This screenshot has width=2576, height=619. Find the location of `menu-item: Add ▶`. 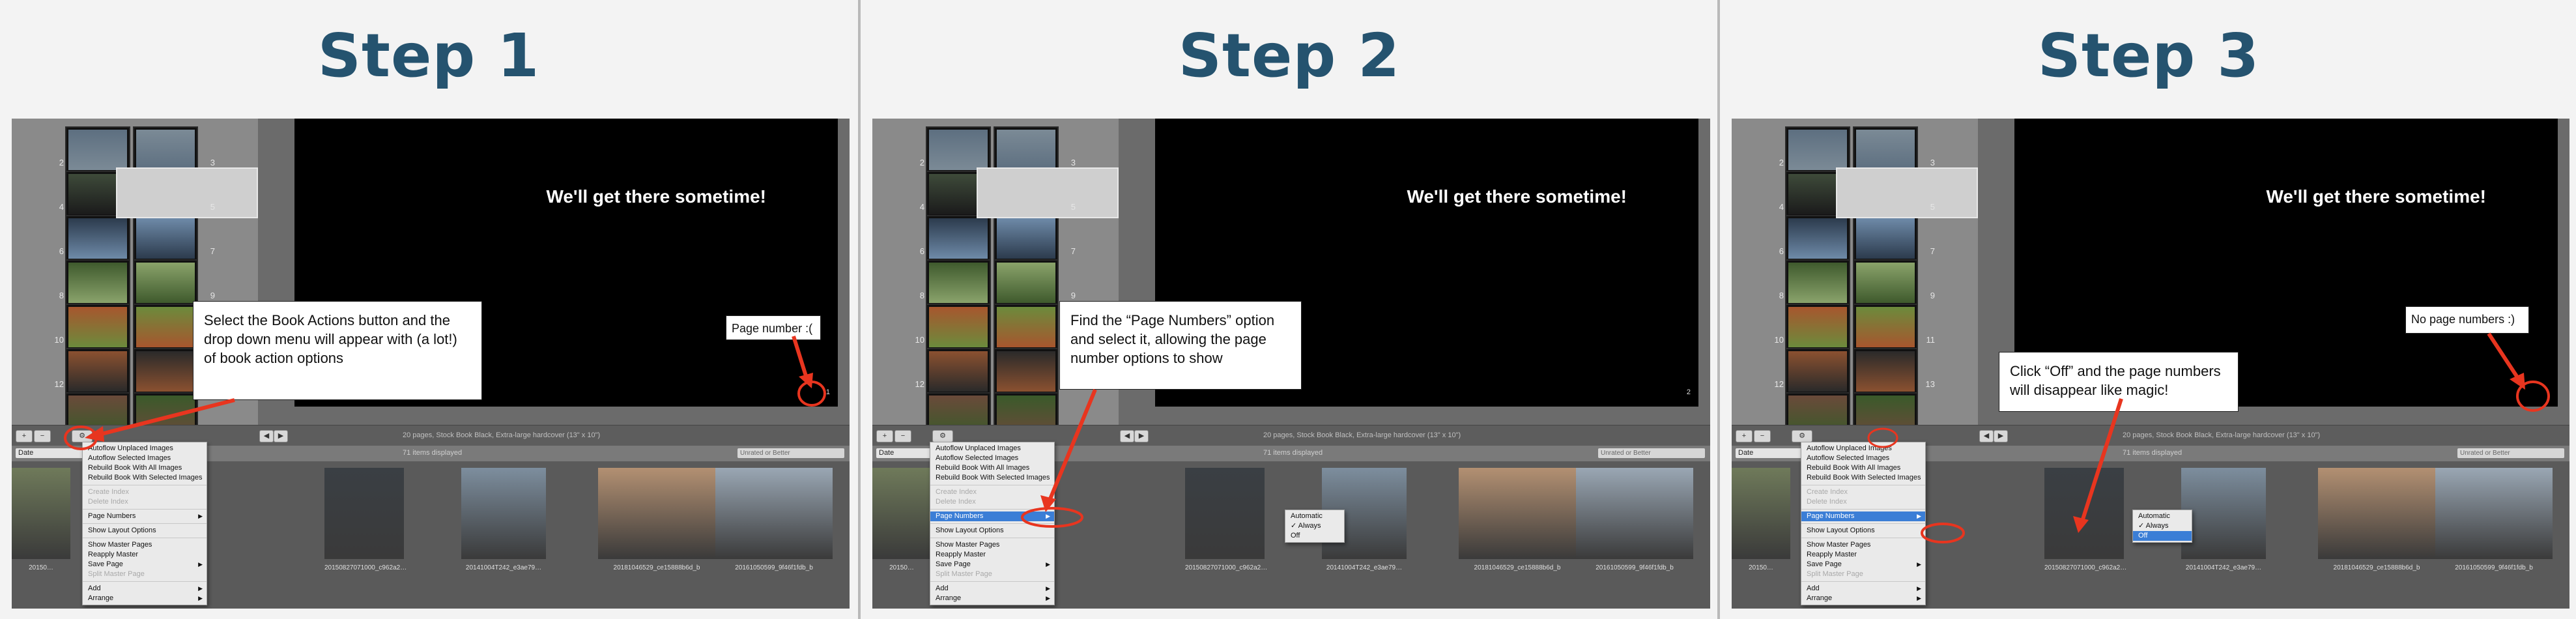

menu-item: Add ▶ is located at coordinates (992, 589).